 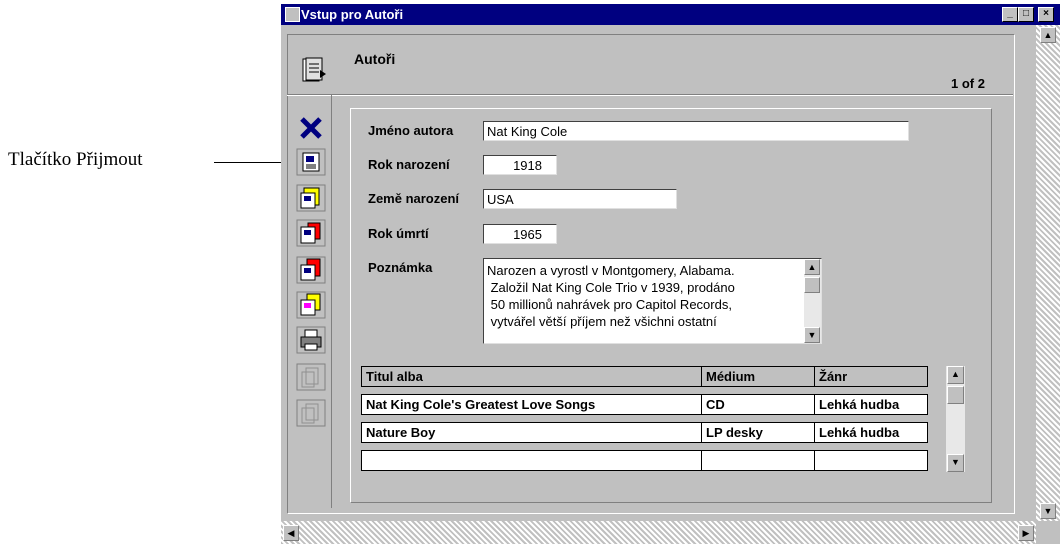 I want to click on birth-year-field: 1918, so click(x=520, y=165).